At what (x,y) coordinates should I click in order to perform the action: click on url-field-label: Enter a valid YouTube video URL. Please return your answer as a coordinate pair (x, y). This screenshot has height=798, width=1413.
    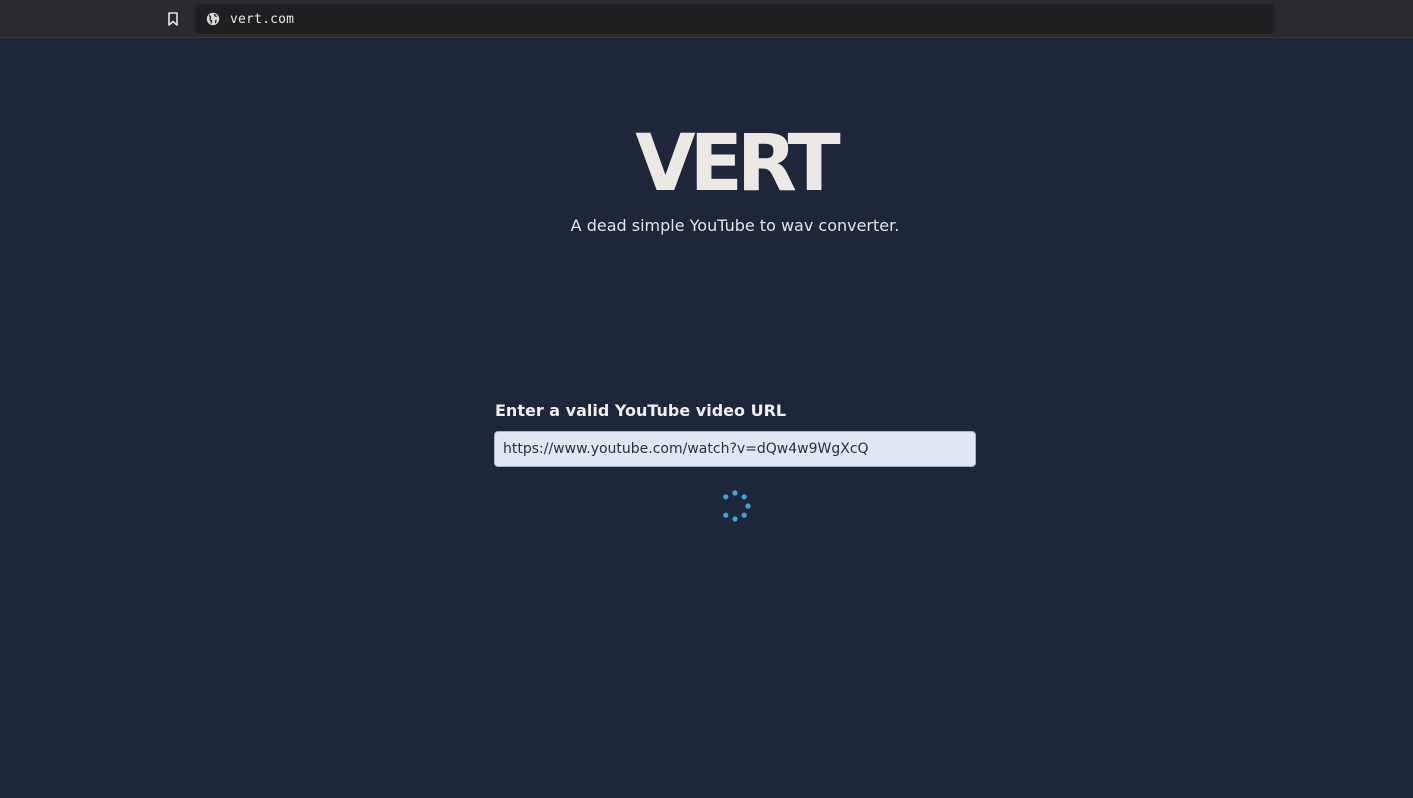
    Looking at the image, I should click on (641, 410).